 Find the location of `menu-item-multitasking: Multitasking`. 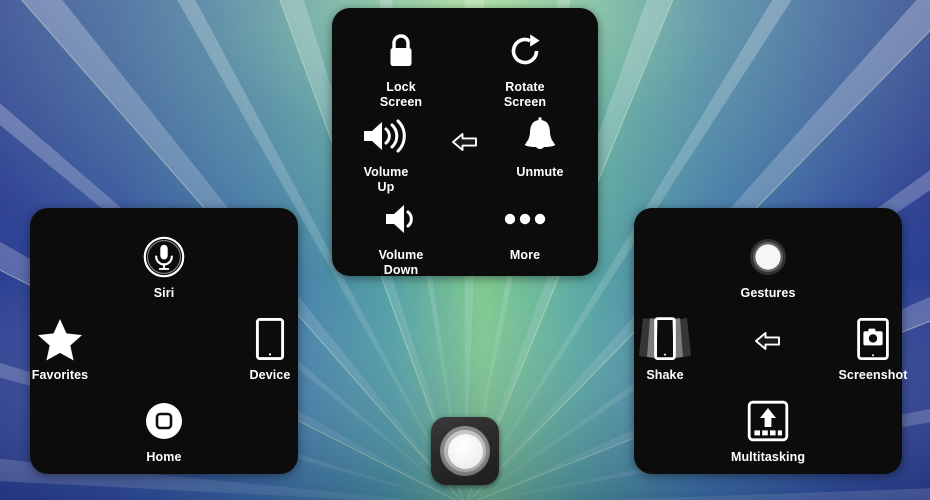

menu-item-multitasking: Multitasking is located at coordinates (768, 431).